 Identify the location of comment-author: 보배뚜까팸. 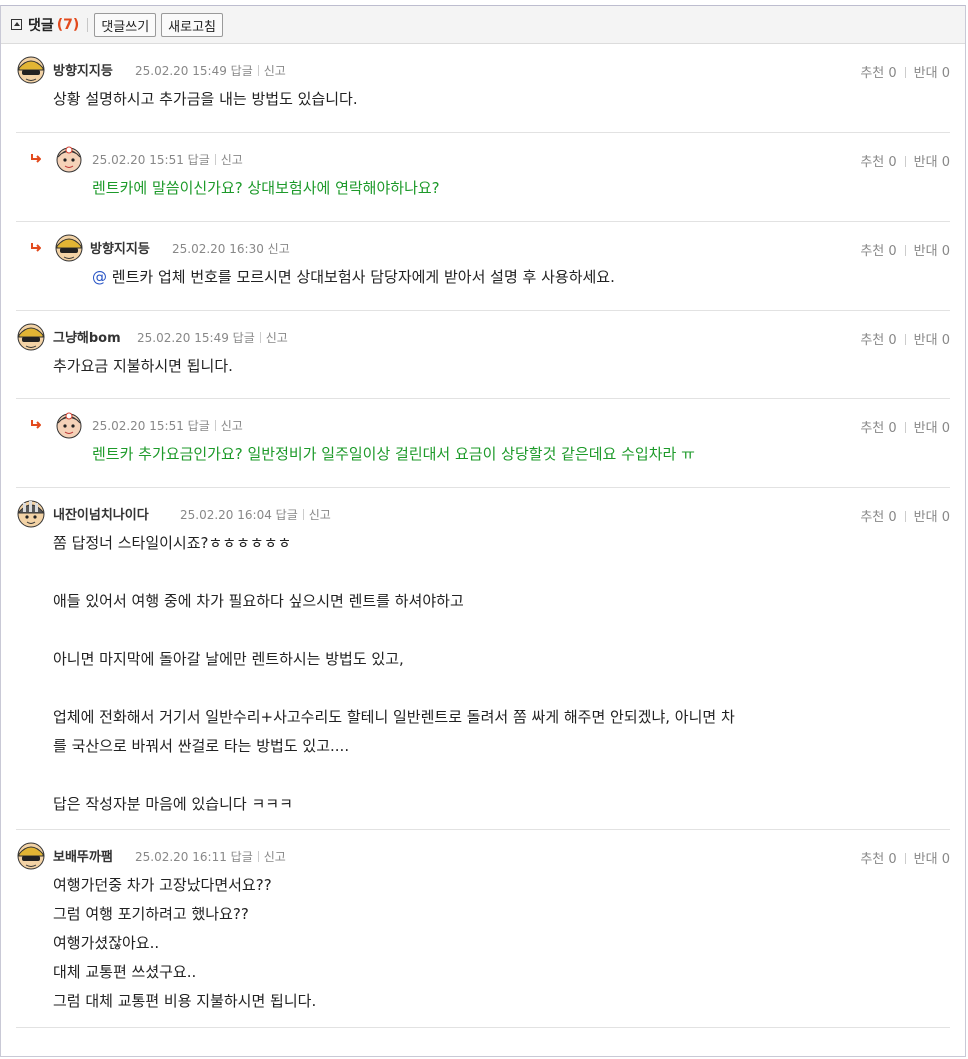
(83, 855).